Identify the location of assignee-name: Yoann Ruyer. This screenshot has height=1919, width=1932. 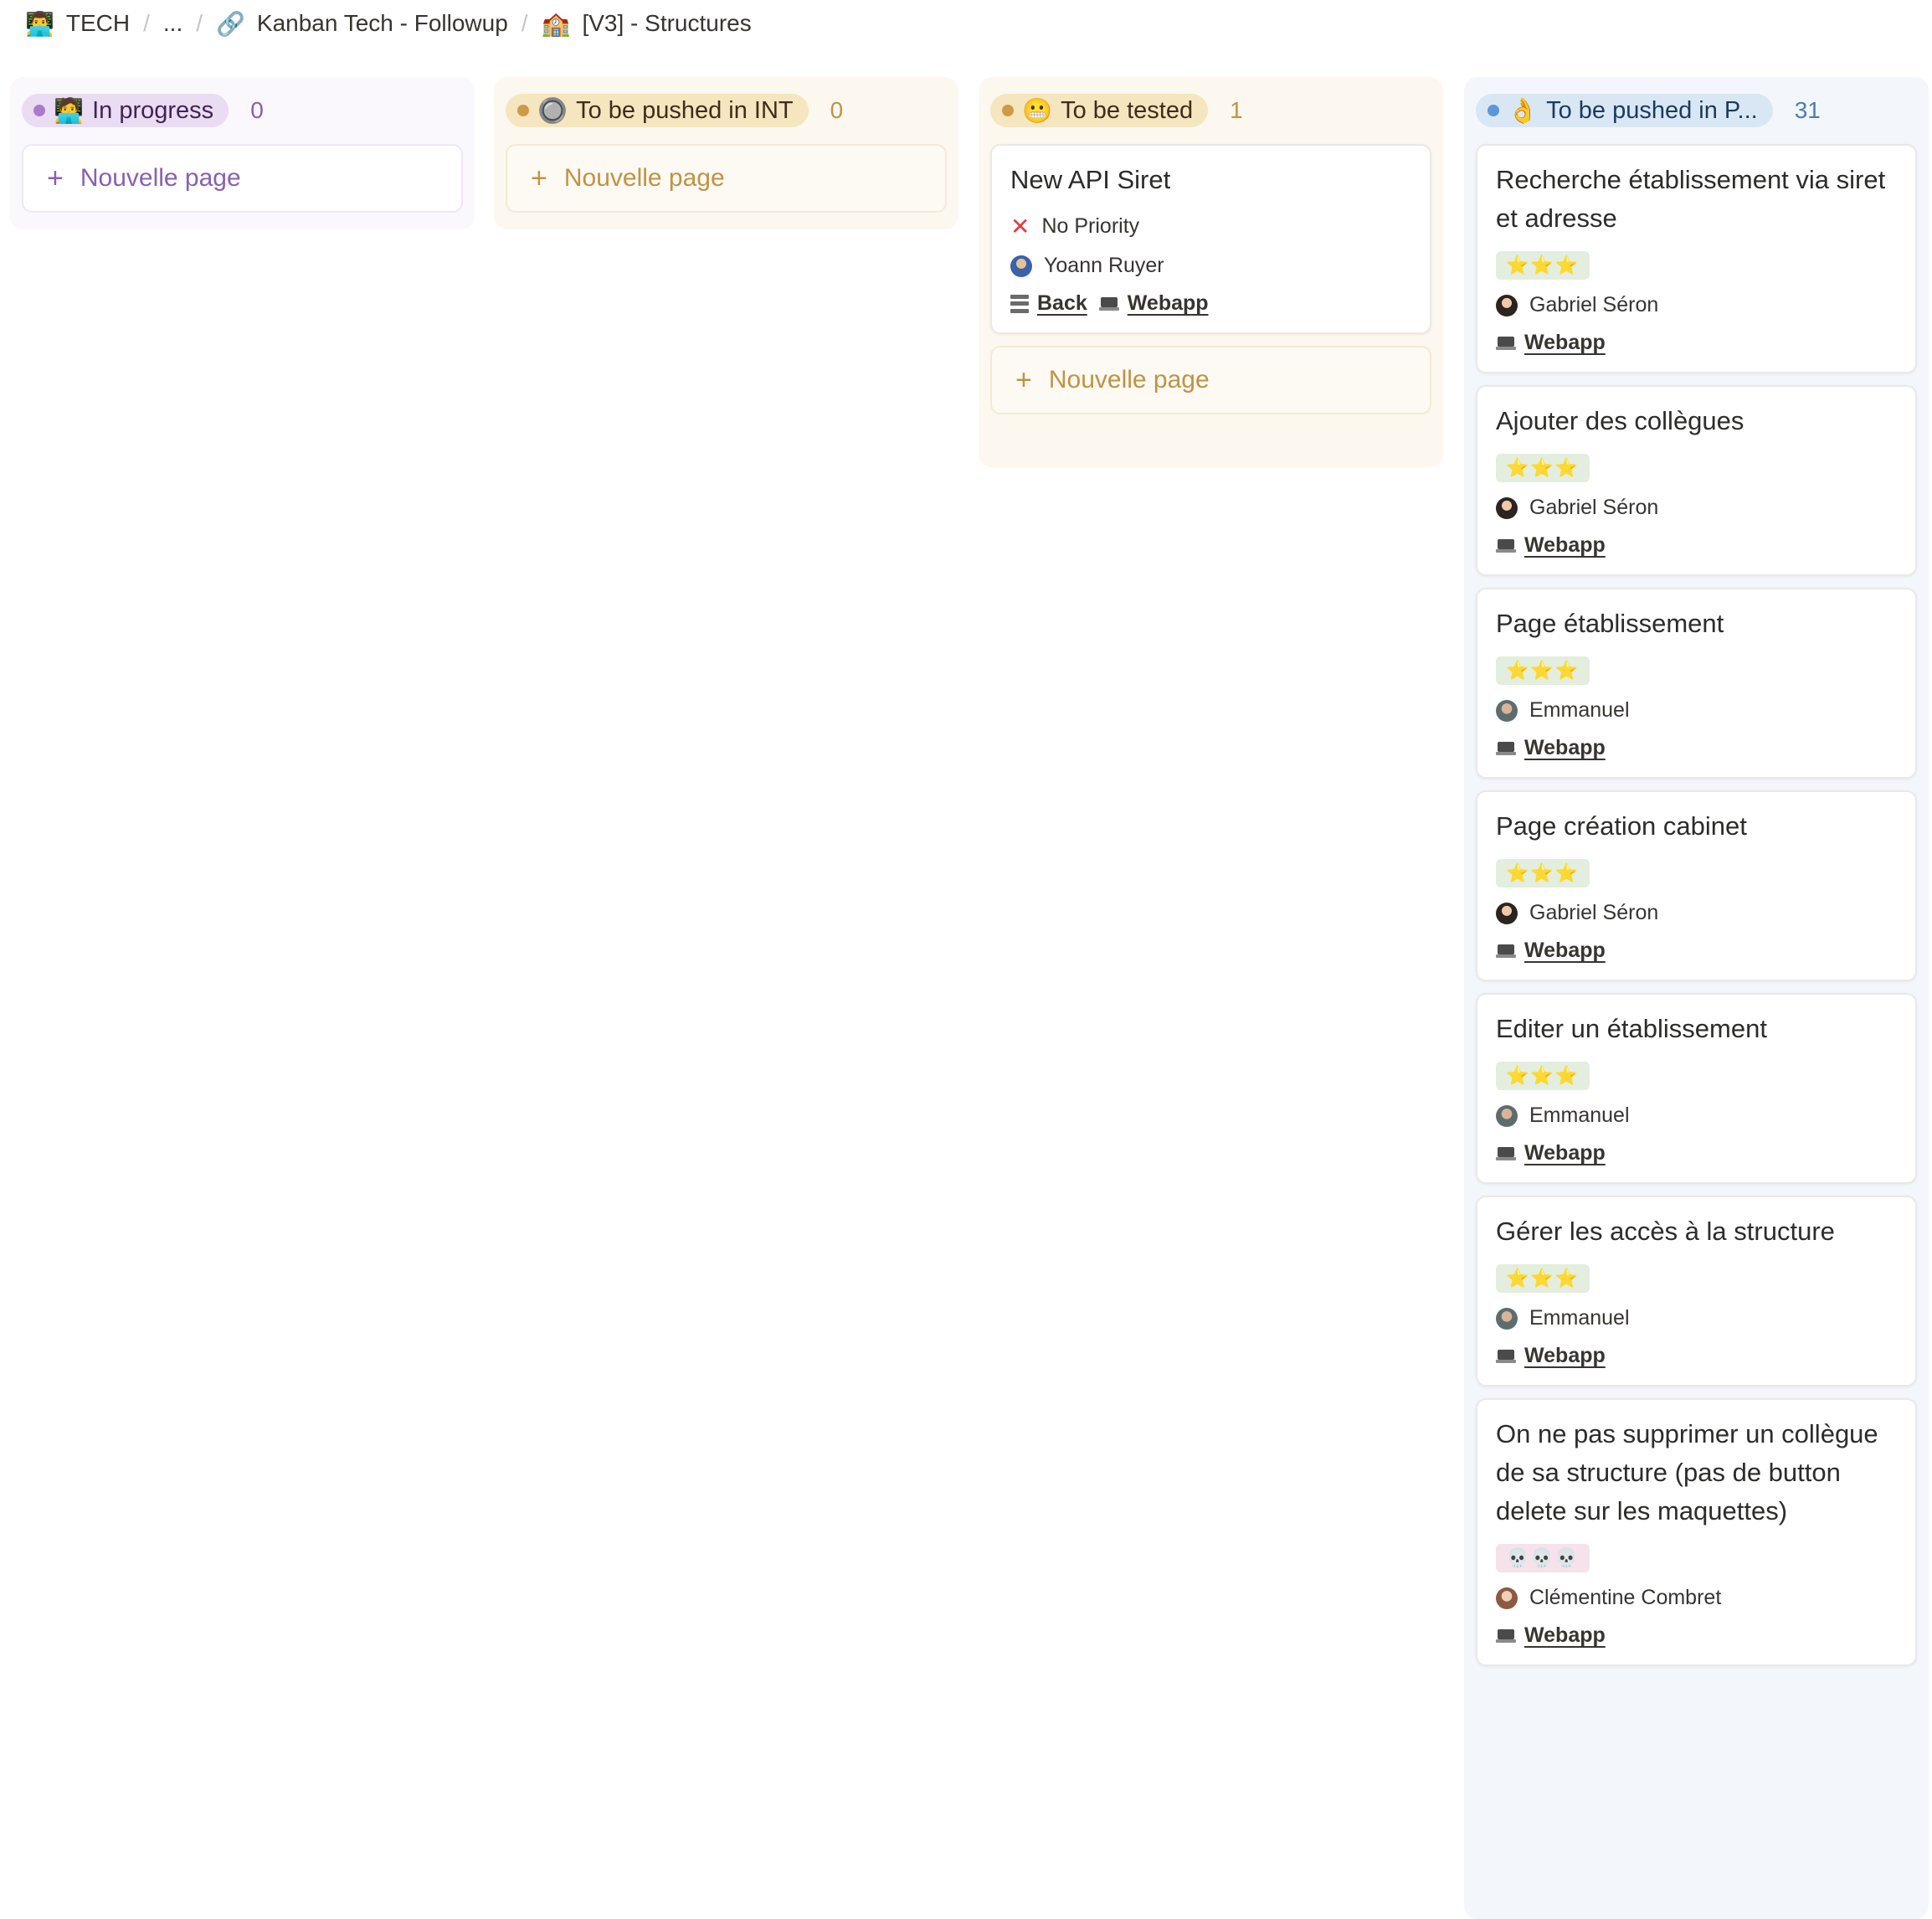
(1104, 265).